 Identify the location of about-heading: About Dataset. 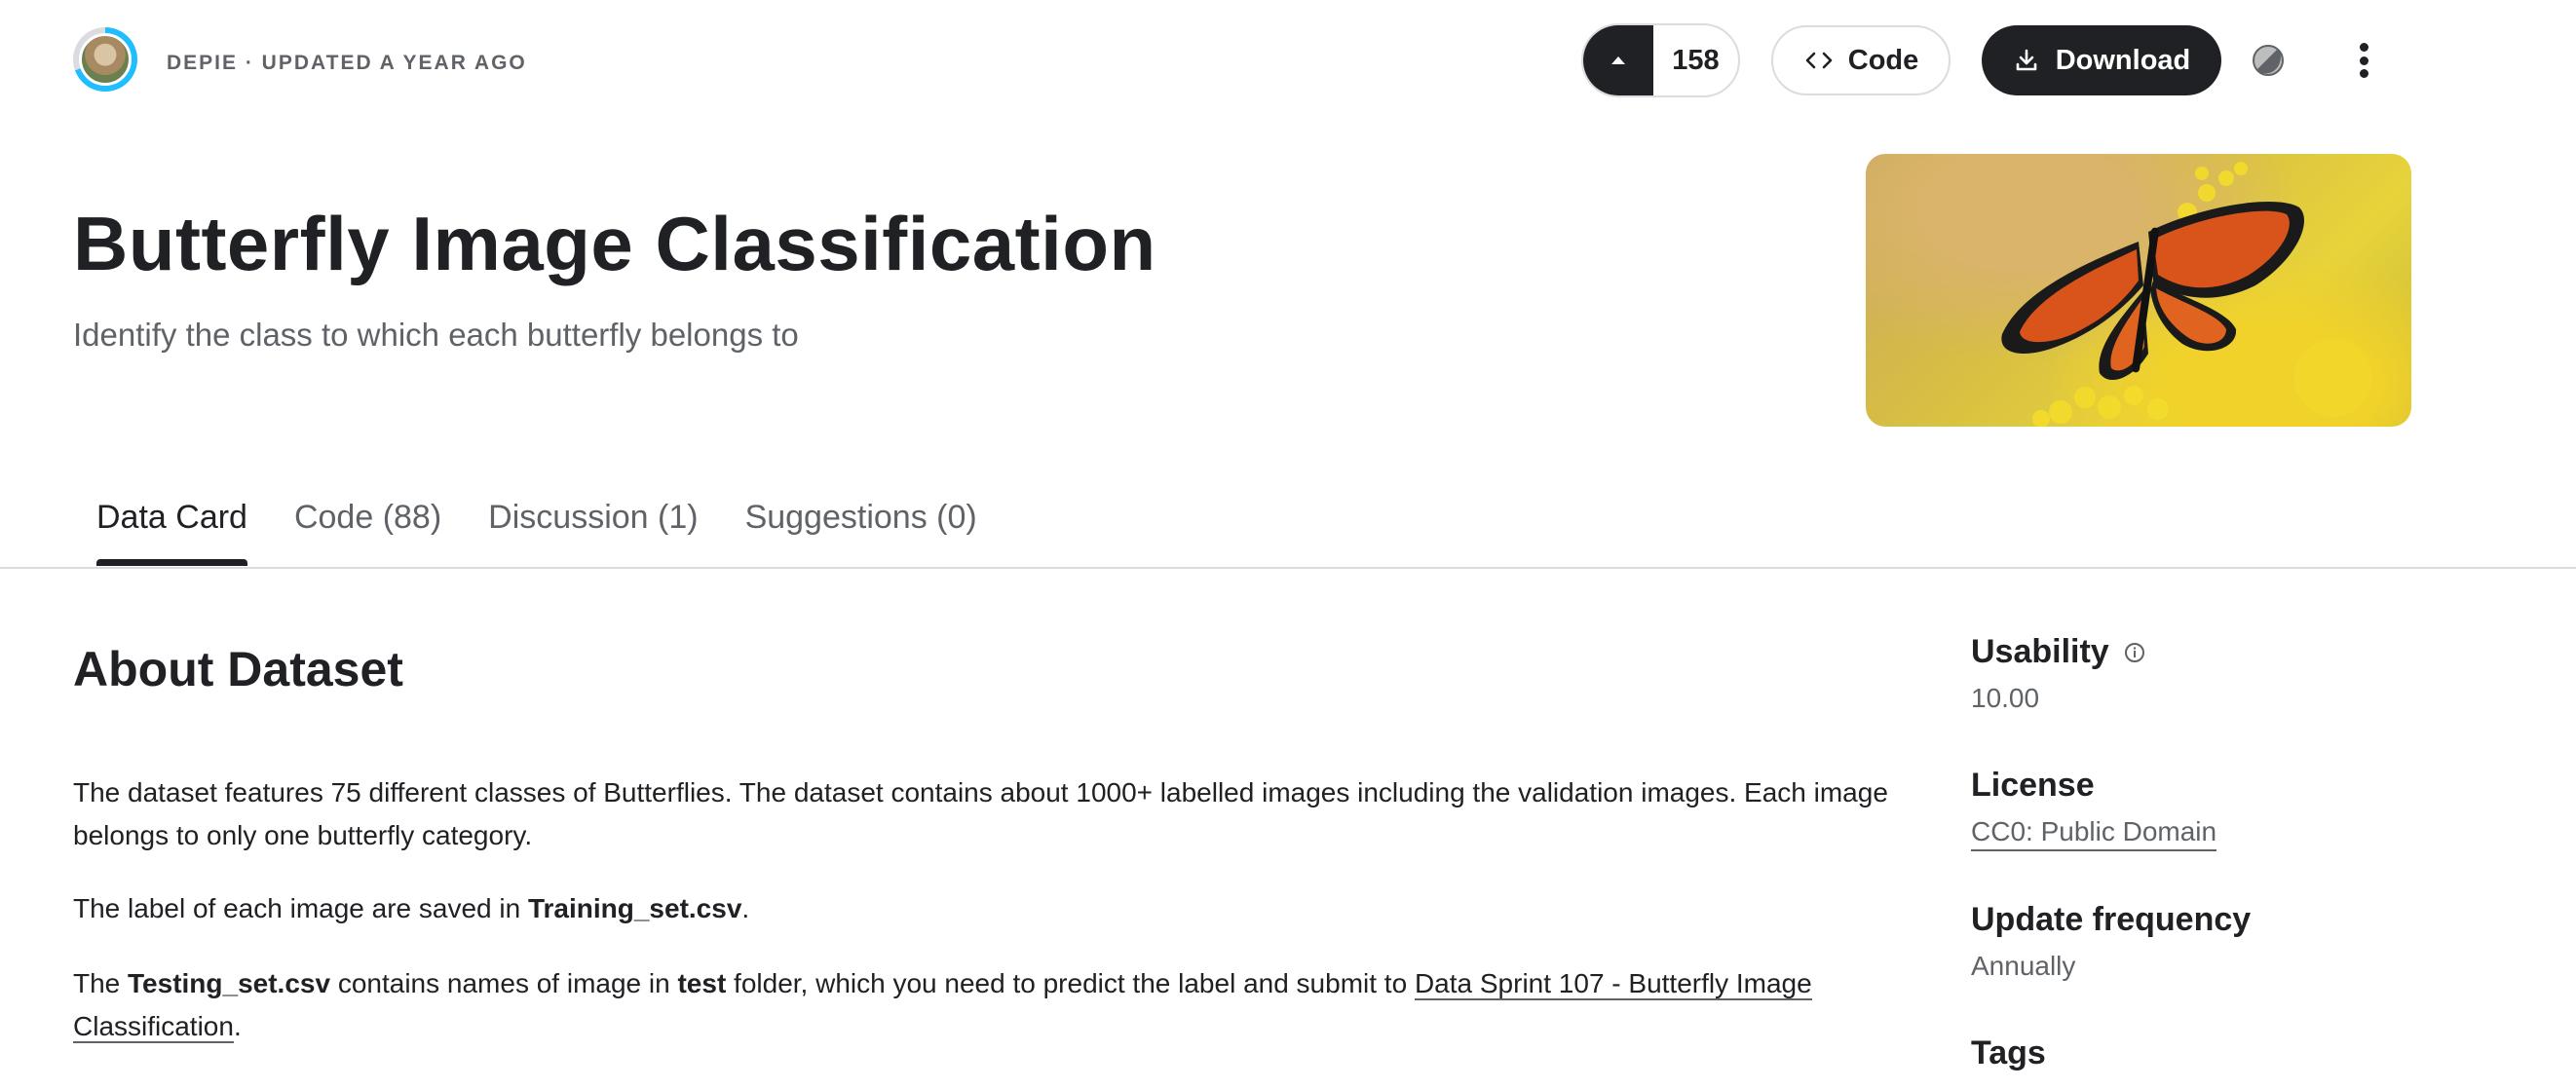
(238, 669).